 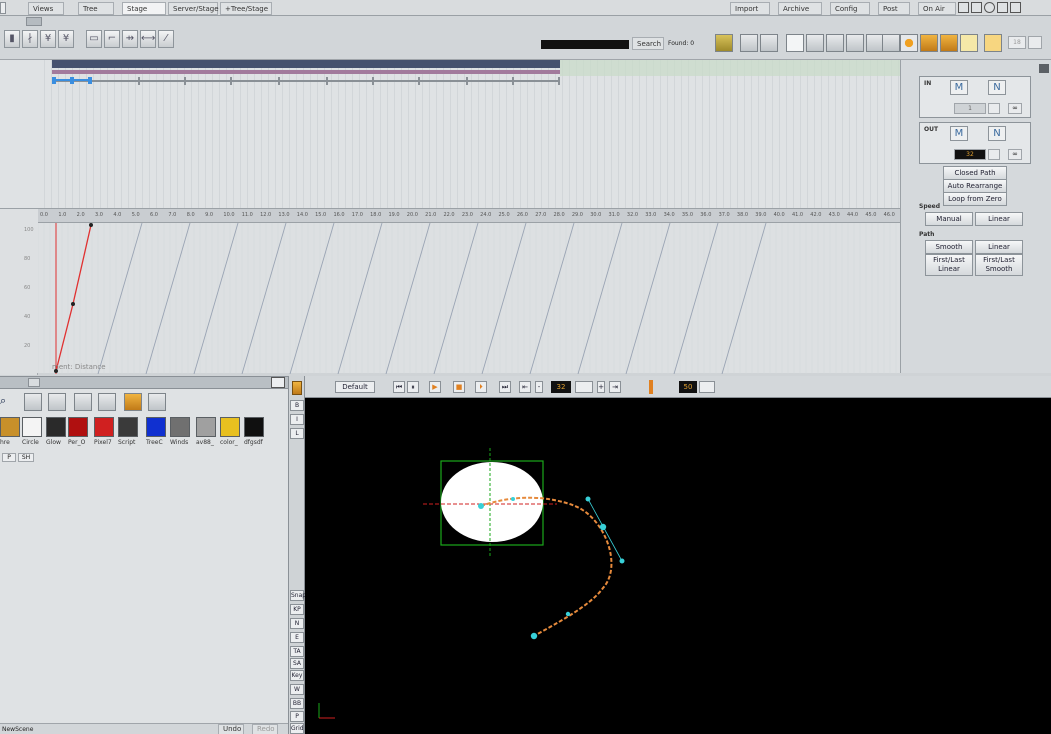 I want to click on record-icon, so click(x=909, y=43).